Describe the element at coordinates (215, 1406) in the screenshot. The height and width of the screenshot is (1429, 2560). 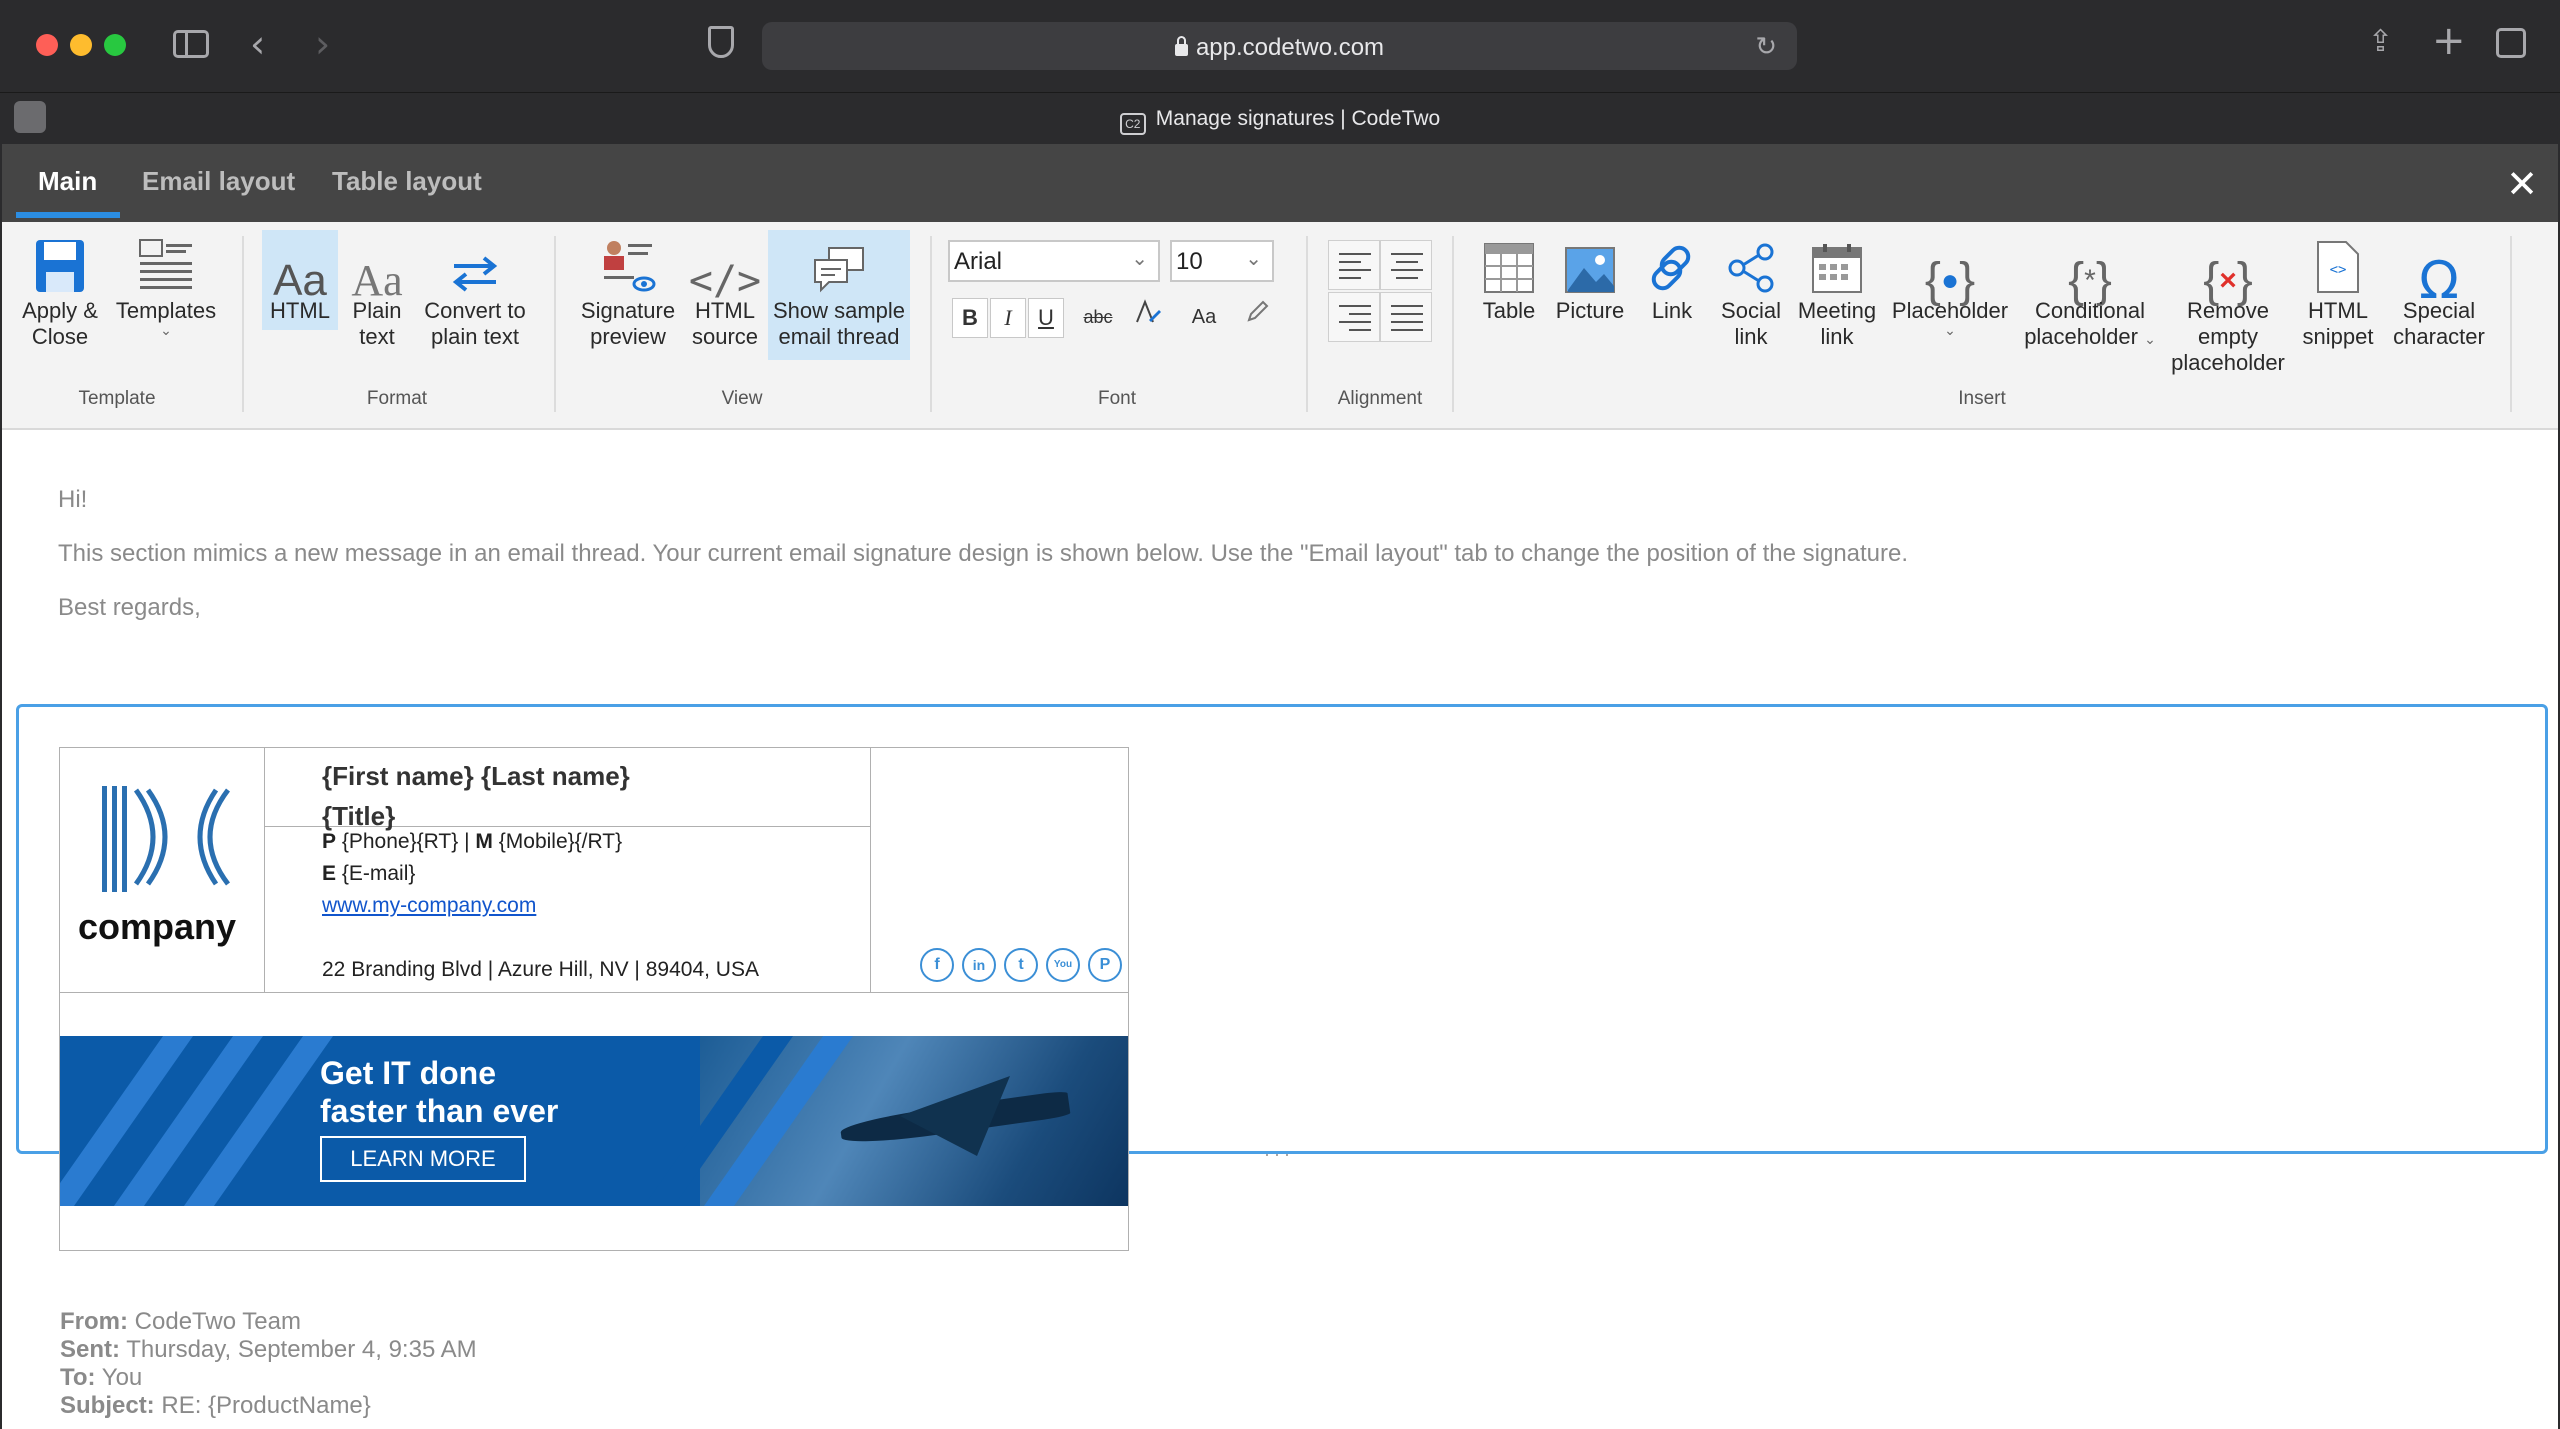
I see `thread-subject: Subject: RE: {ProductName}` at that location.